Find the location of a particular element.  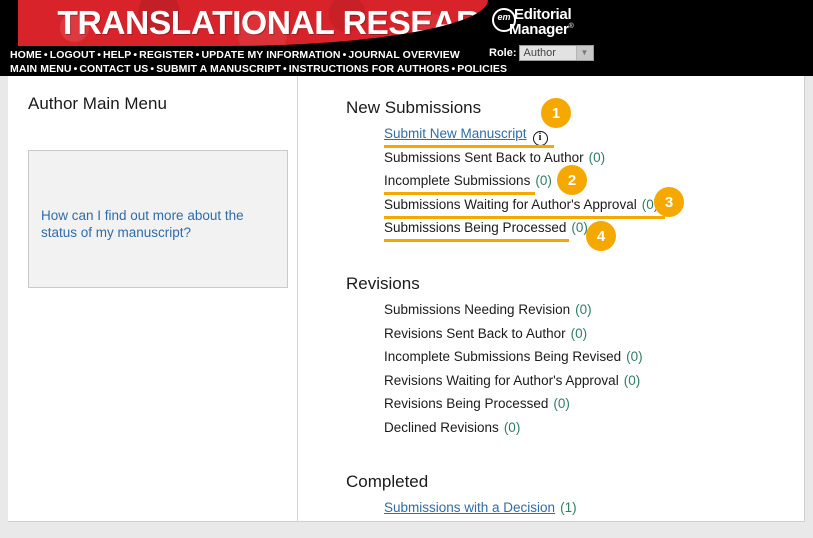

role-selected-value: Author is located at coordinates (548, 53).